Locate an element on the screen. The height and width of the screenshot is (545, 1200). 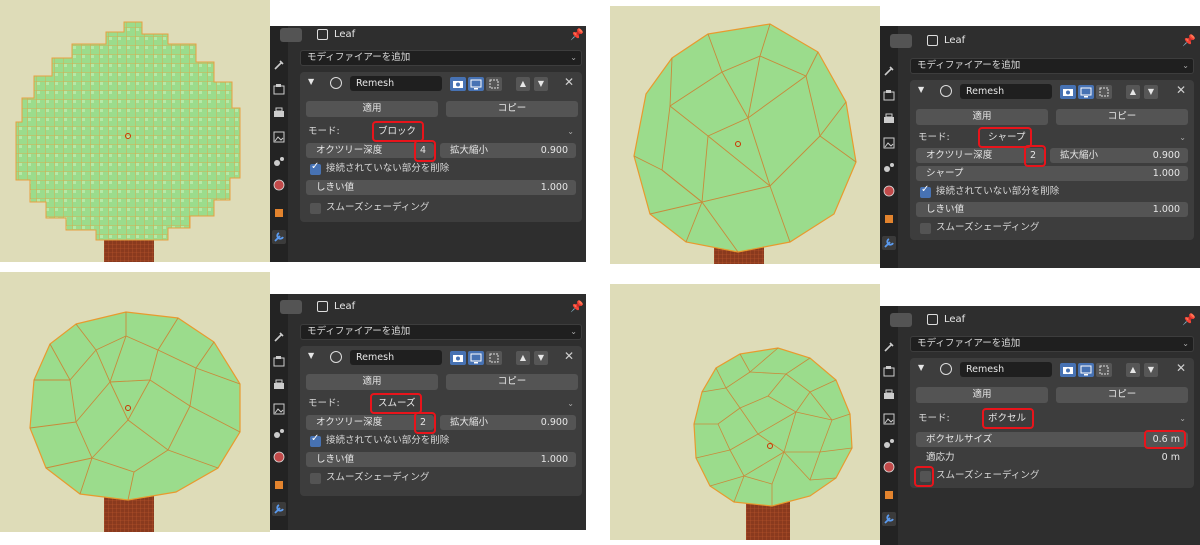
viewport-block is located at coordinates (135, 131).